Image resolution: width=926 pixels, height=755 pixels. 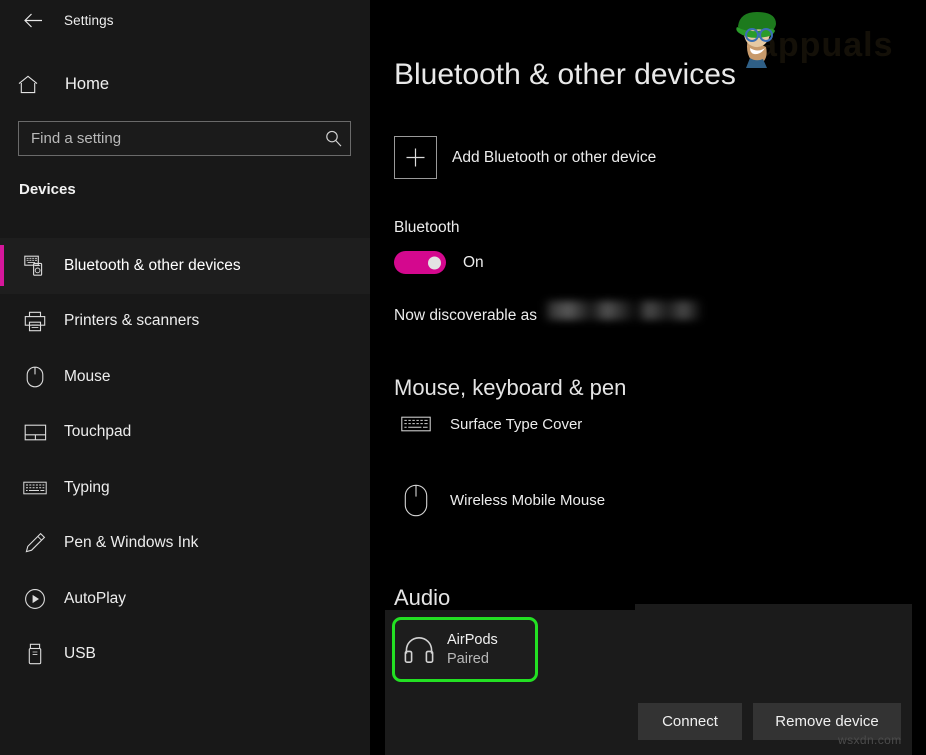 What do you see at coordinates (35, 432) in the screenshot?
I see `touchpad-icon` at bounding box center [35, 432].